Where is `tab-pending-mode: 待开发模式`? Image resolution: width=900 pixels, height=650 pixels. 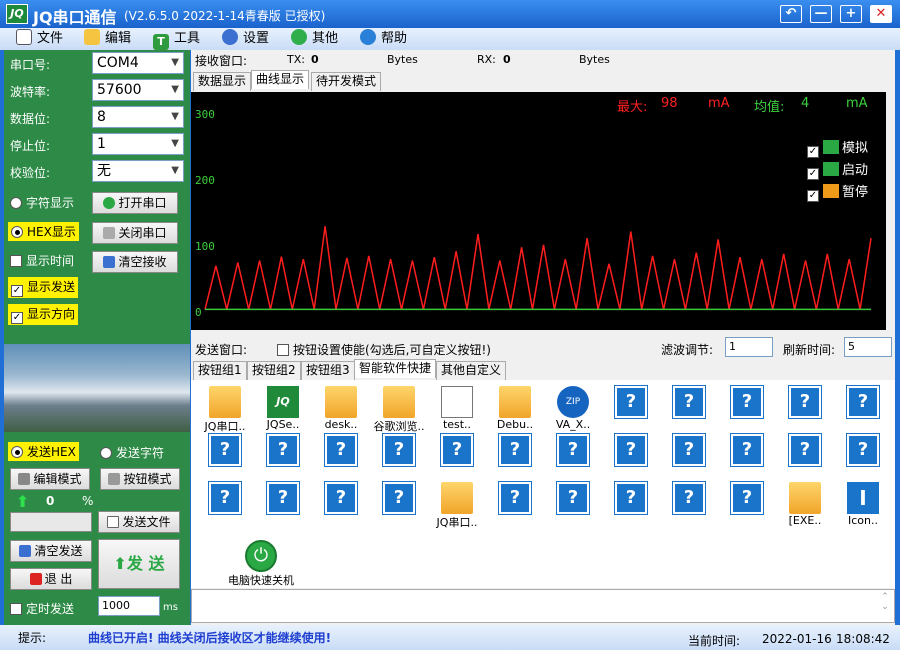
tab-pending-mode: 待开发模式 is located at coordinates (346, 81).